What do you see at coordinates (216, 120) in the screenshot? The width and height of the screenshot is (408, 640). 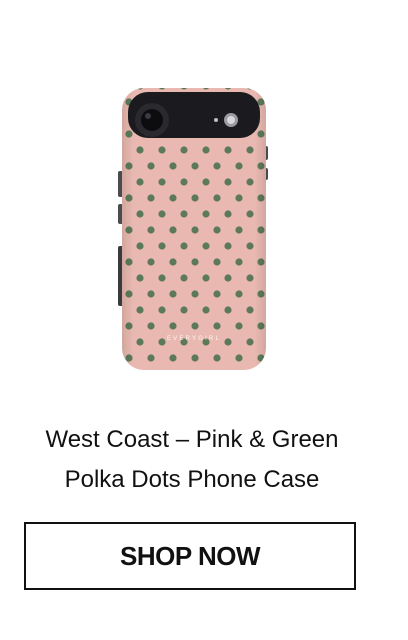 I see `camera-sensor-icon` at bounding box center [216, 120].